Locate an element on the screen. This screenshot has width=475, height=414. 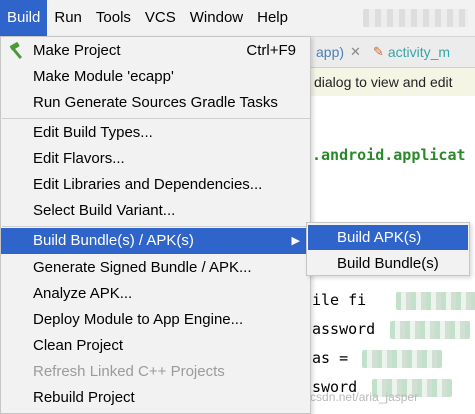
menu-item-clean-project: Clean Project is located at coordinates (155, 346).